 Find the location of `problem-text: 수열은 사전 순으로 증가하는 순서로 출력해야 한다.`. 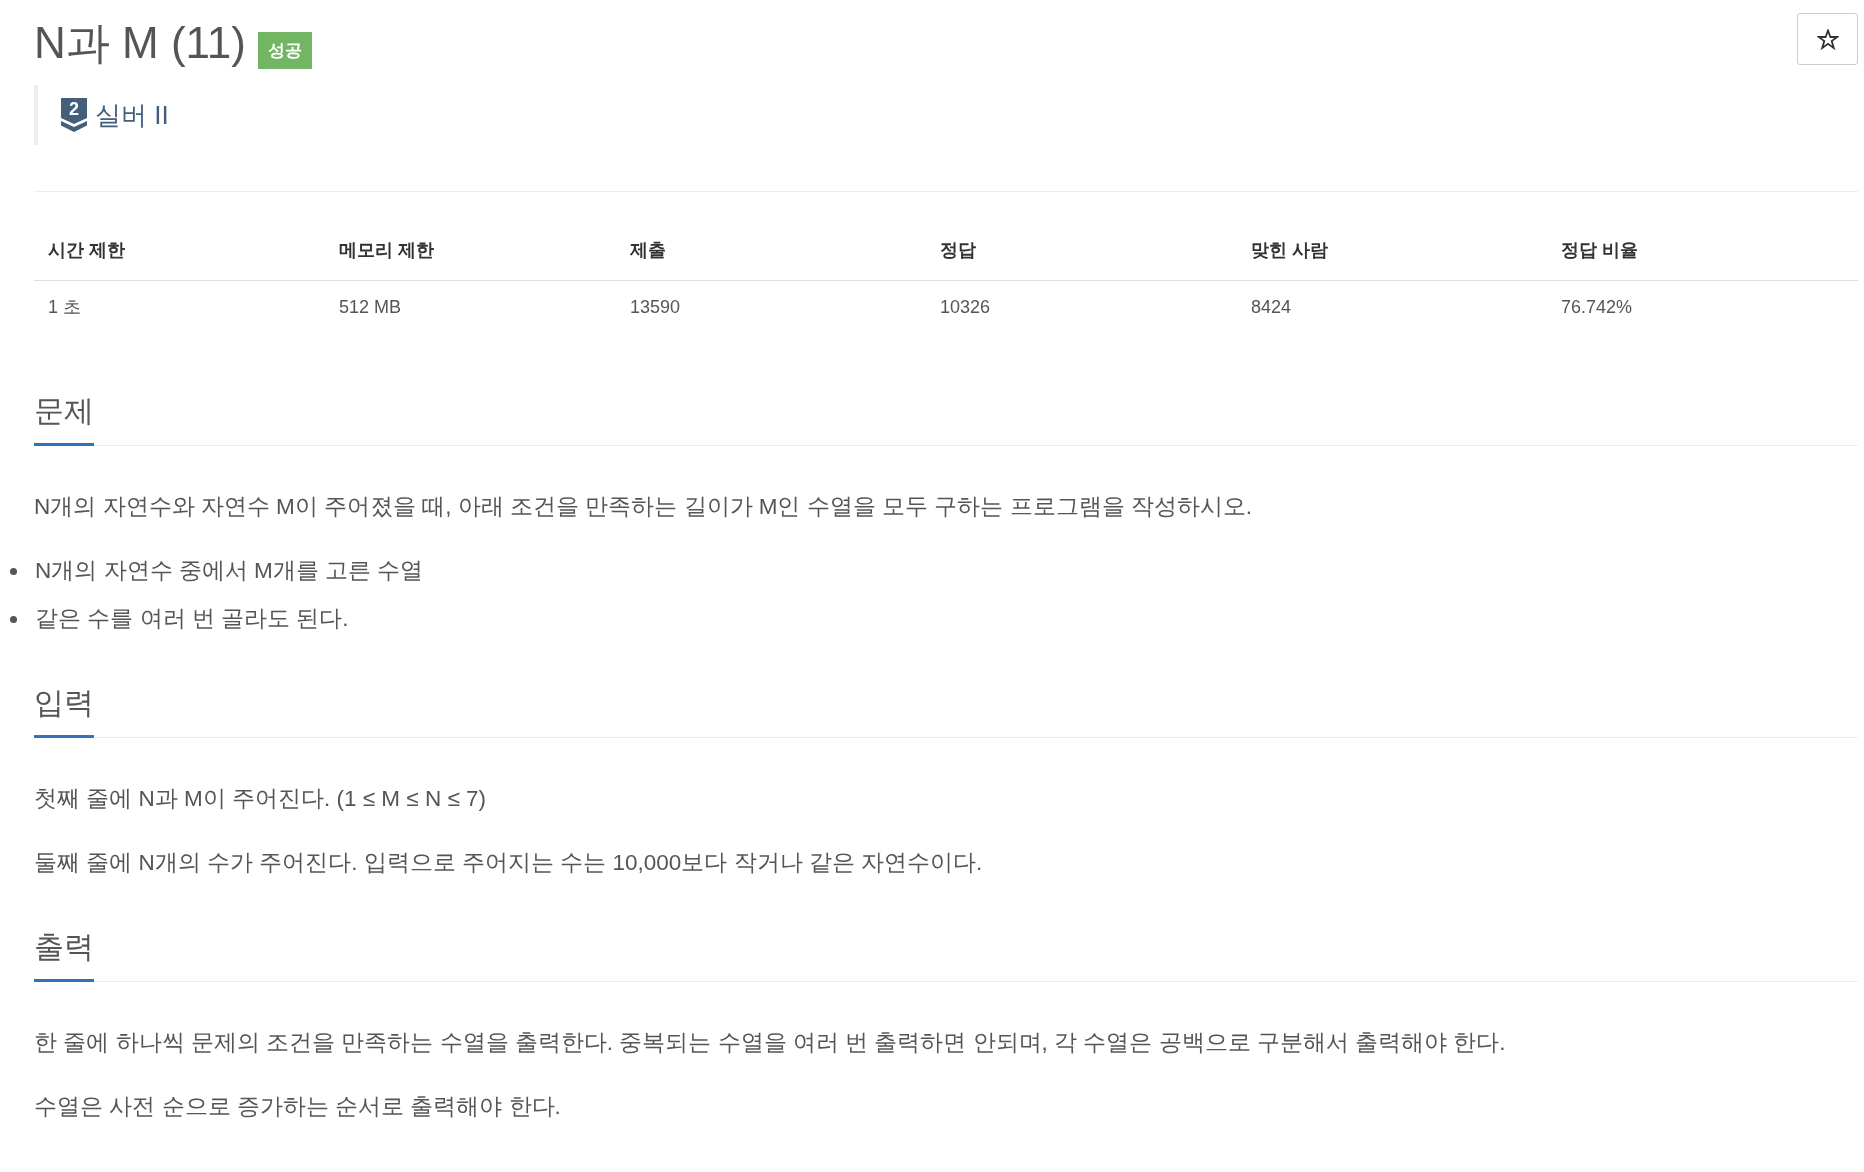

problem-text: 수열은 사전 순으로 증가하는 순서로 출력해야 한다. is located at coordinates (297, 1107).